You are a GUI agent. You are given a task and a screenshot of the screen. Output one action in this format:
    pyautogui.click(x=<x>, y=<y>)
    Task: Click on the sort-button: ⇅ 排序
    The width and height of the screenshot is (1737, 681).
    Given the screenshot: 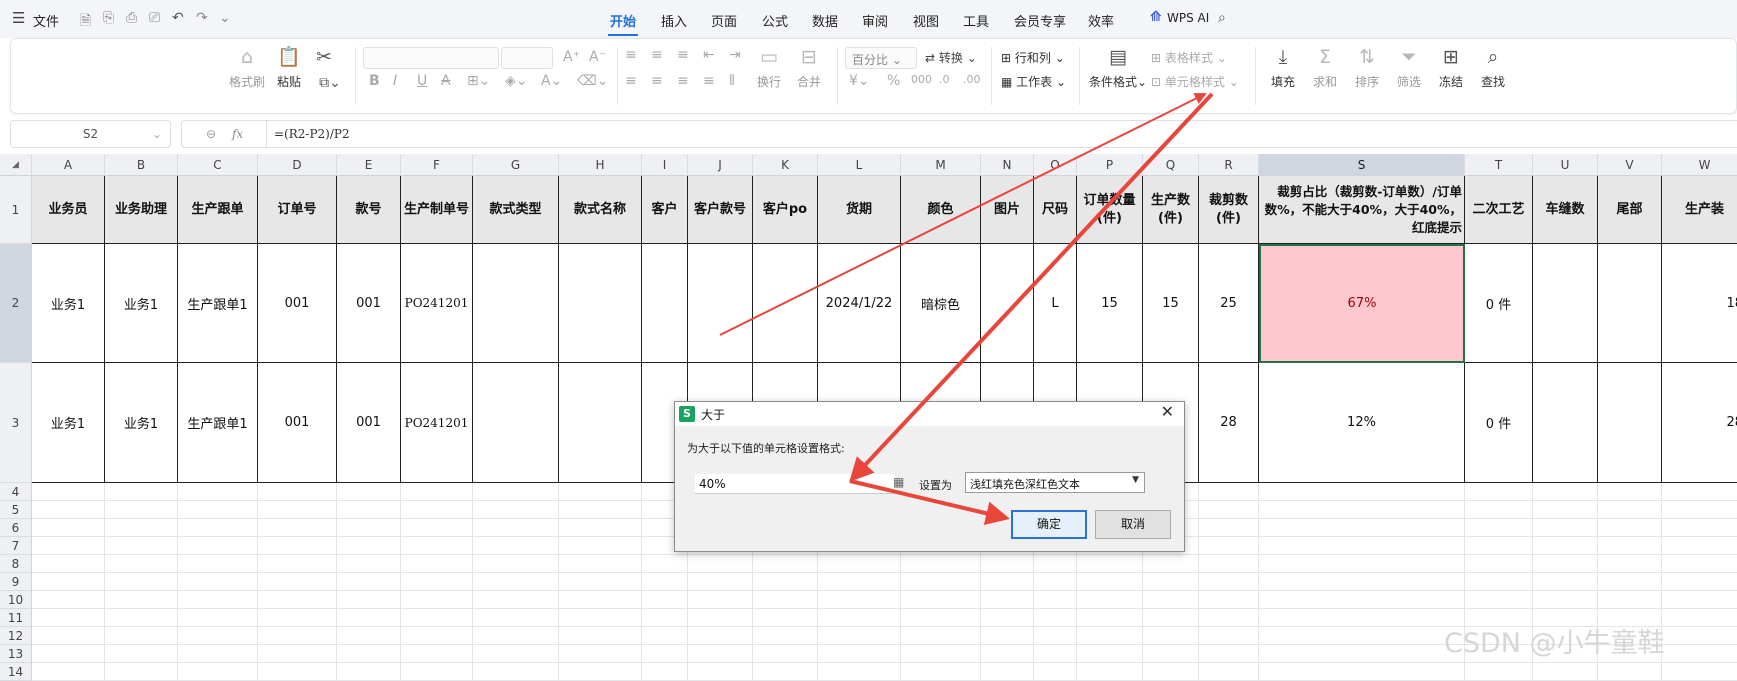 What is the action you would take?
    pyautogui.click(x=1367, y=67)
    